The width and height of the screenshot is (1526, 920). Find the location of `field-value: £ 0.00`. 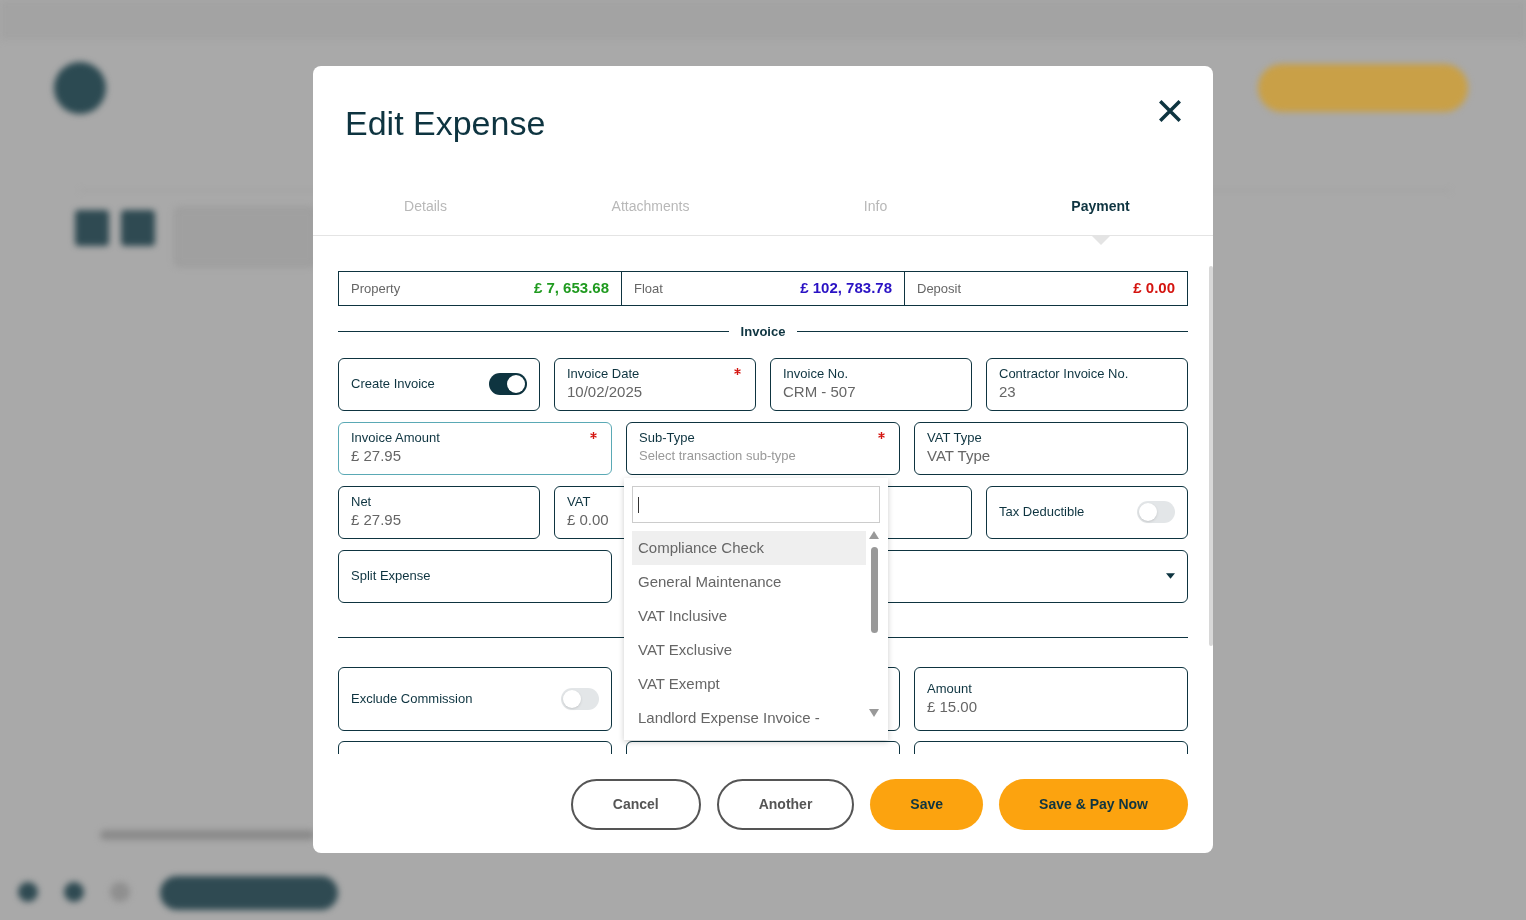

field-value: £ 0.00 is located at coordinates (588, 520).